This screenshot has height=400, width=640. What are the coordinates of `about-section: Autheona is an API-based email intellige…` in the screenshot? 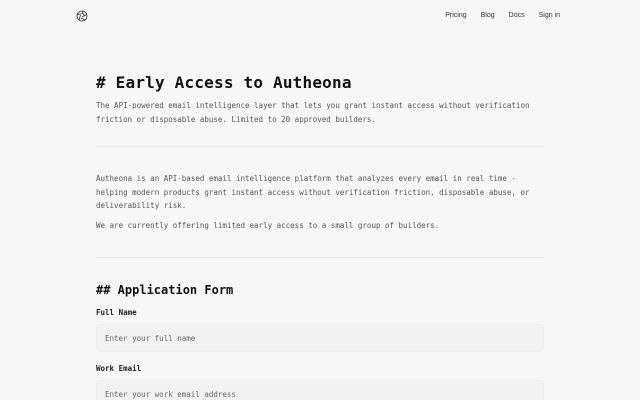 It's located at (320, 202).